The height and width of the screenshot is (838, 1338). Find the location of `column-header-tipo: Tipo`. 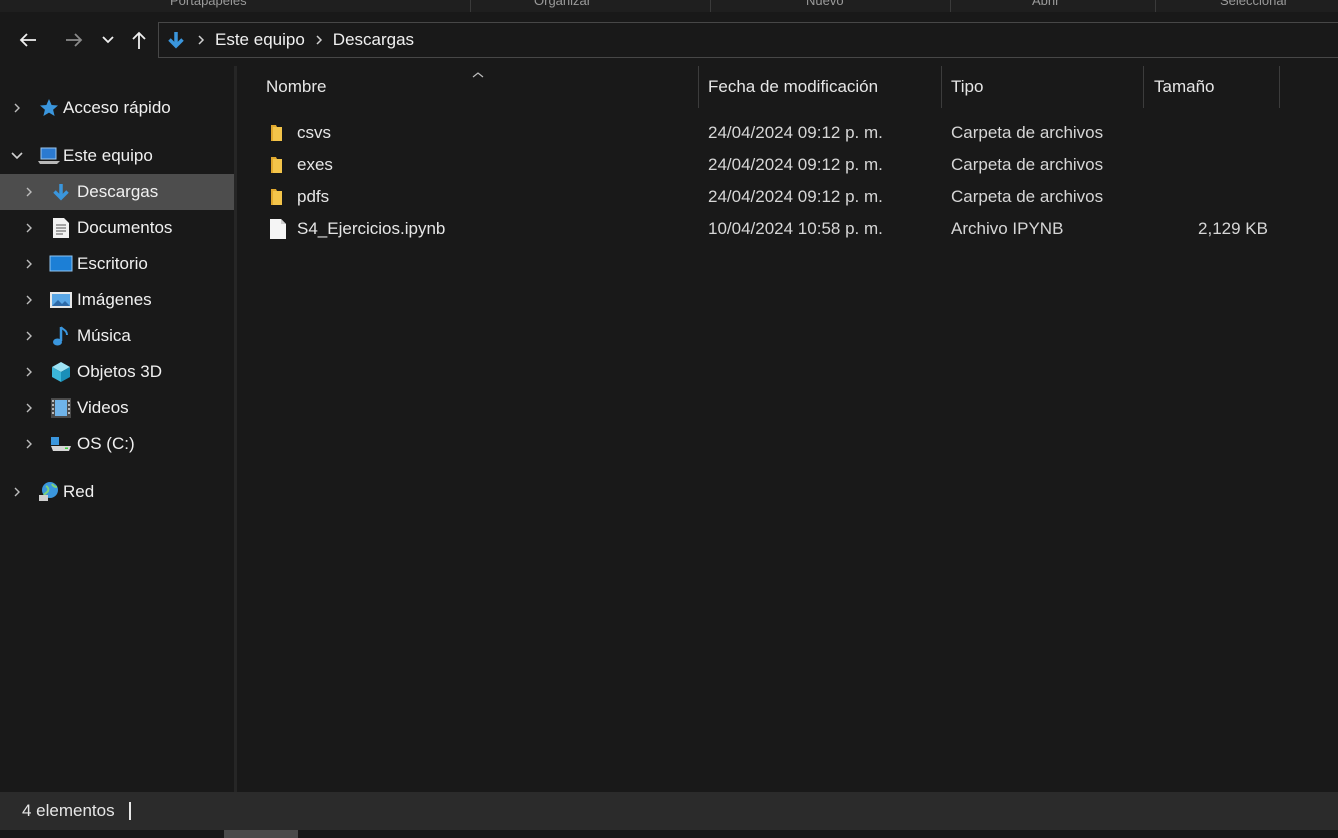

column-header-tipo: Tipo is located at coordinates (1046, 87).